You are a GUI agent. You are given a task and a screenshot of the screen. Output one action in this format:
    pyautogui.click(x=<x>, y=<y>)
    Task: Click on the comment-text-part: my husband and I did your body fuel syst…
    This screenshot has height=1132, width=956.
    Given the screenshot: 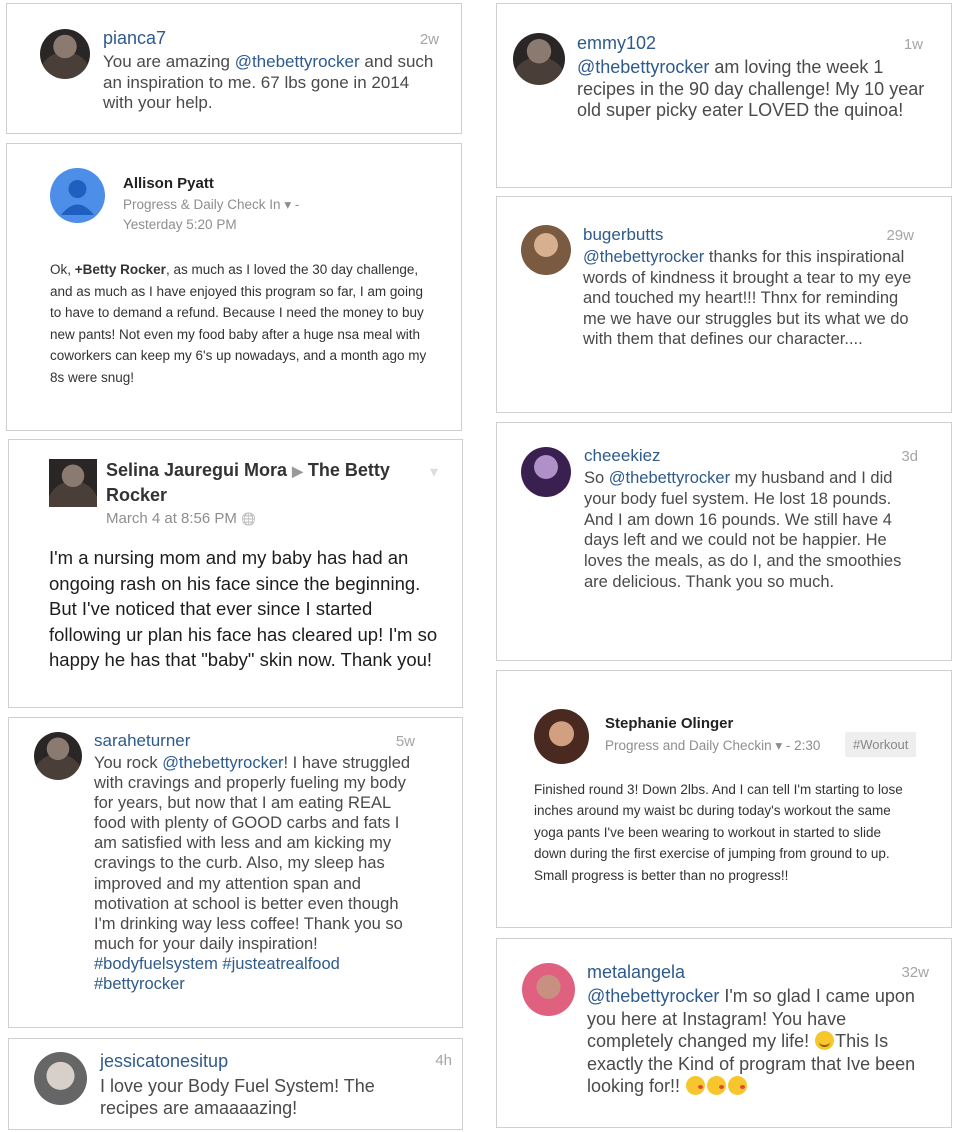 What is the action you would take?
    pyautogui.click(x=743, y=530)
    